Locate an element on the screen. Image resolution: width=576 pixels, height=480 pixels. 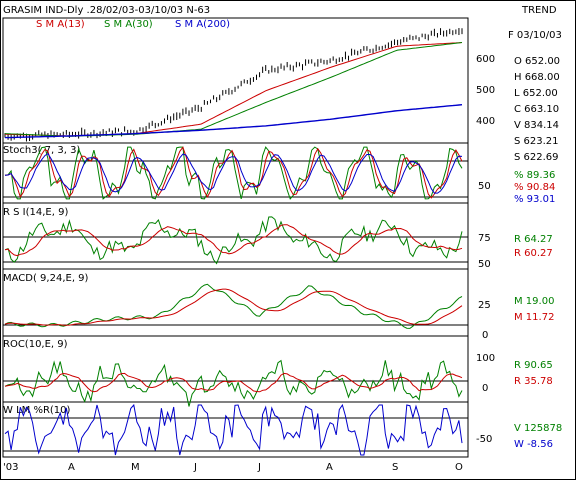
roc-value: R 90.65 is located at coordinates (533, 365).